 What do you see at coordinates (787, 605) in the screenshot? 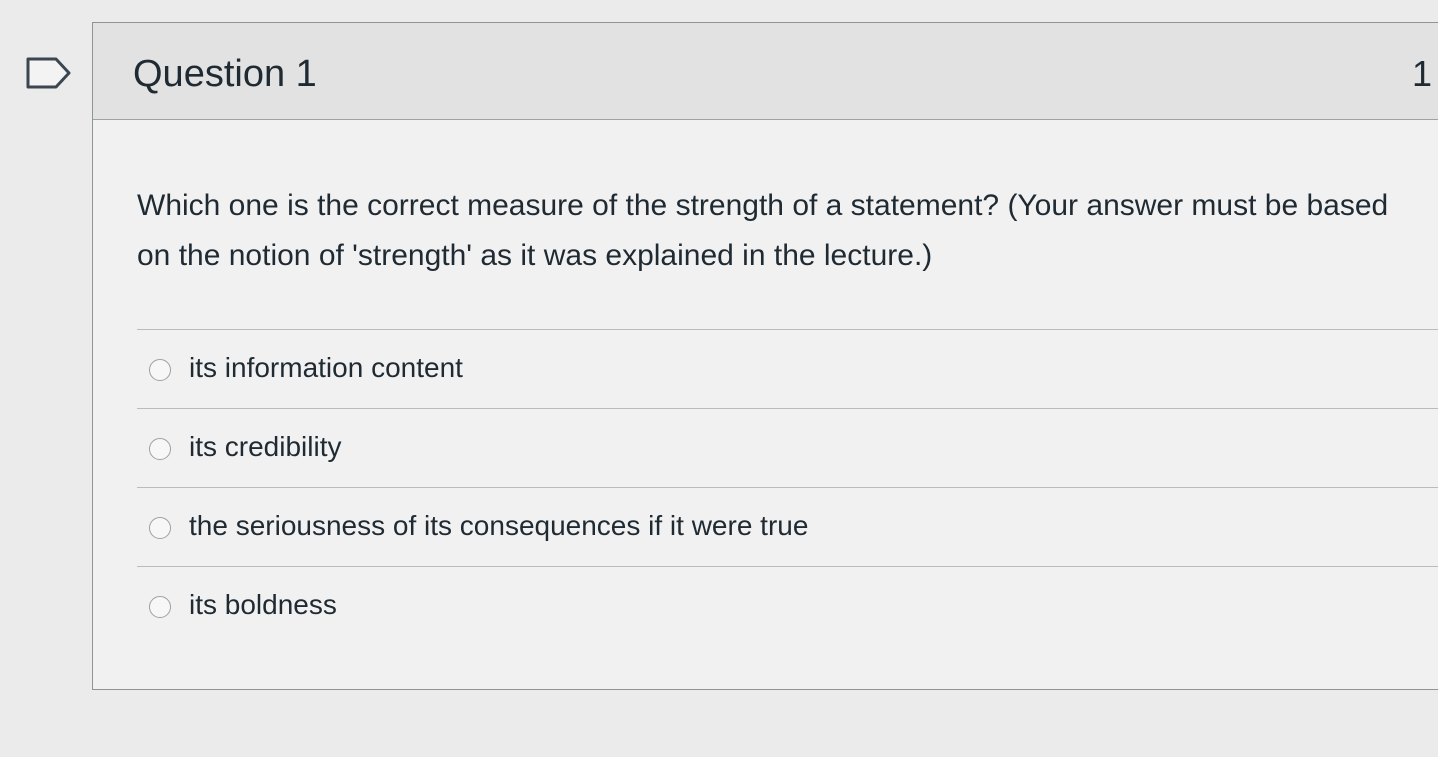
I see `answer-option: its boldness` at bounding box center [787, 605].